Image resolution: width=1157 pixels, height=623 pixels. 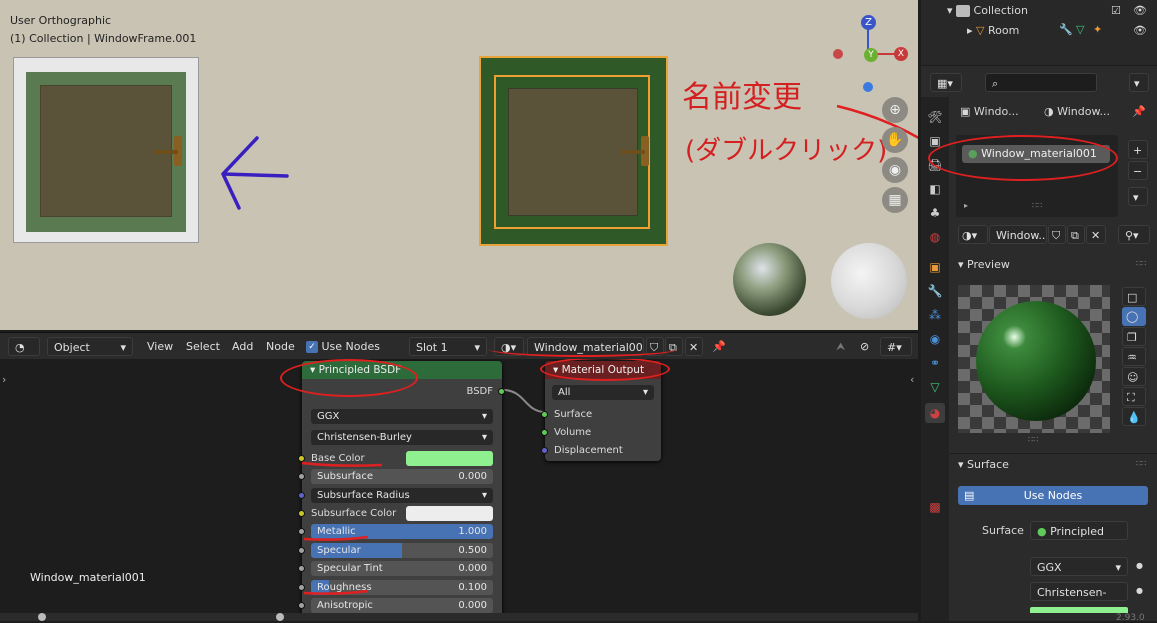 I want to click on tool-icon: 🛠, so click(x=935, y=117).